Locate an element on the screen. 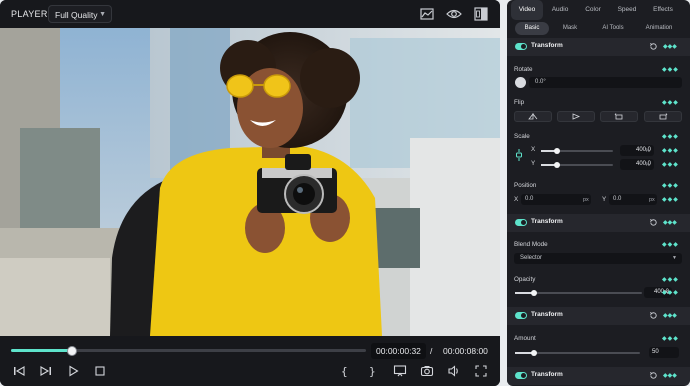  rotate-left-button is located at coordinates (619, 116).